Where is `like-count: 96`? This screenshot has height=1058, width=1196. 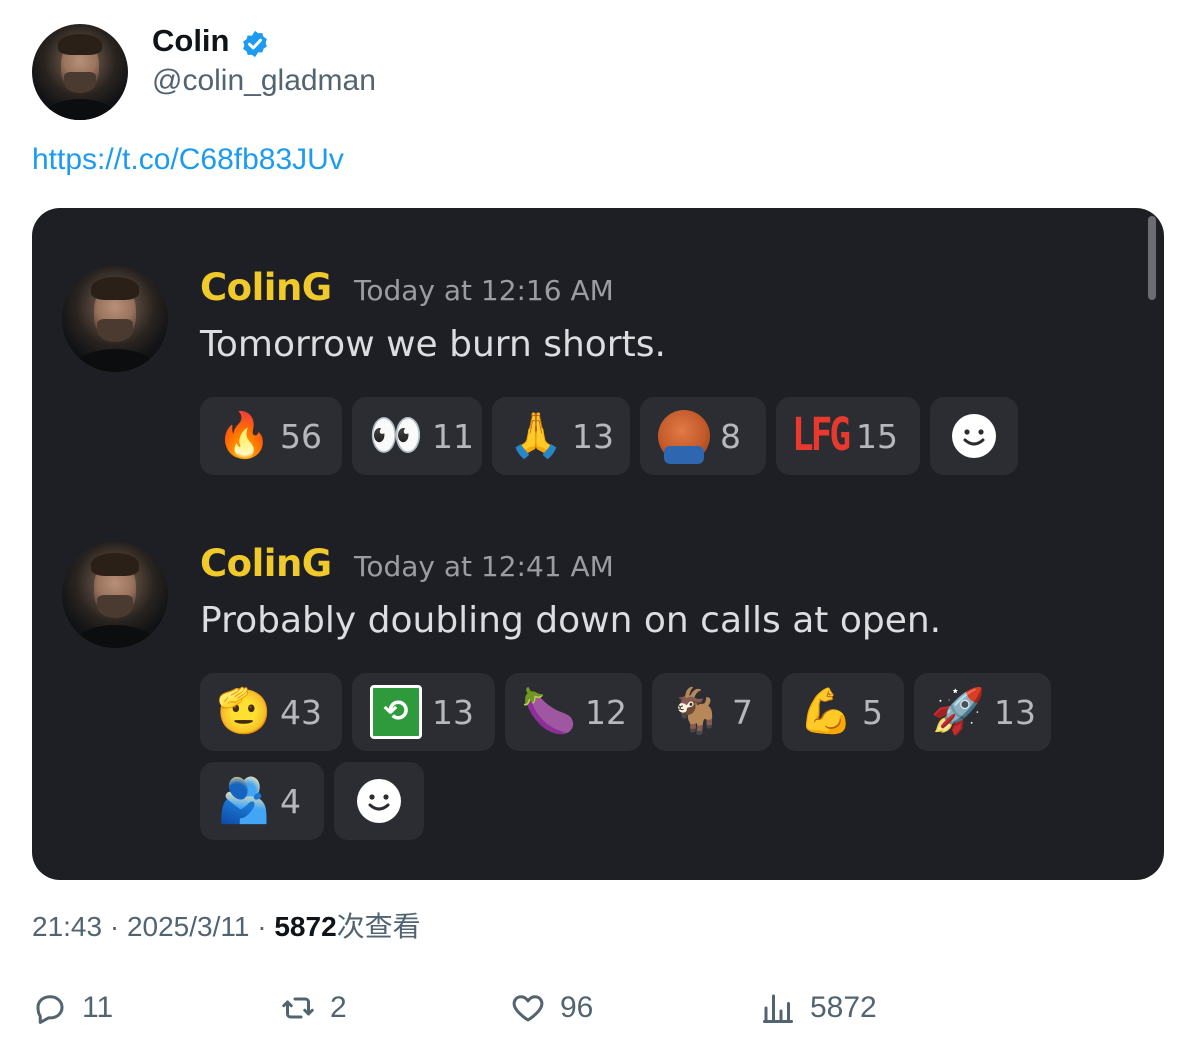 like-count: 96 is located at coordinates (577, 1007).